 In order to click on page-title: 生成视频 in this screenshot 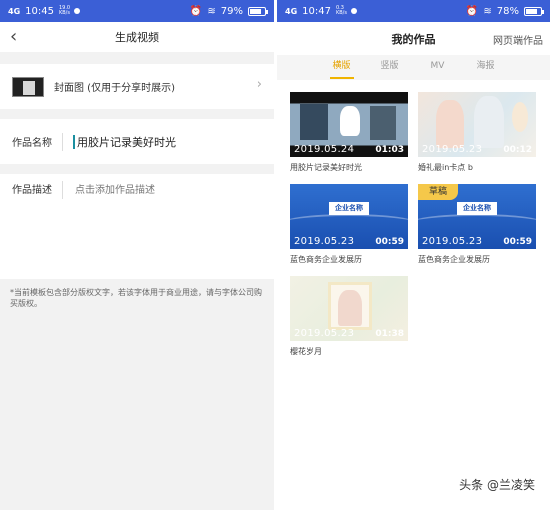, I will do `click(137, 37)`.